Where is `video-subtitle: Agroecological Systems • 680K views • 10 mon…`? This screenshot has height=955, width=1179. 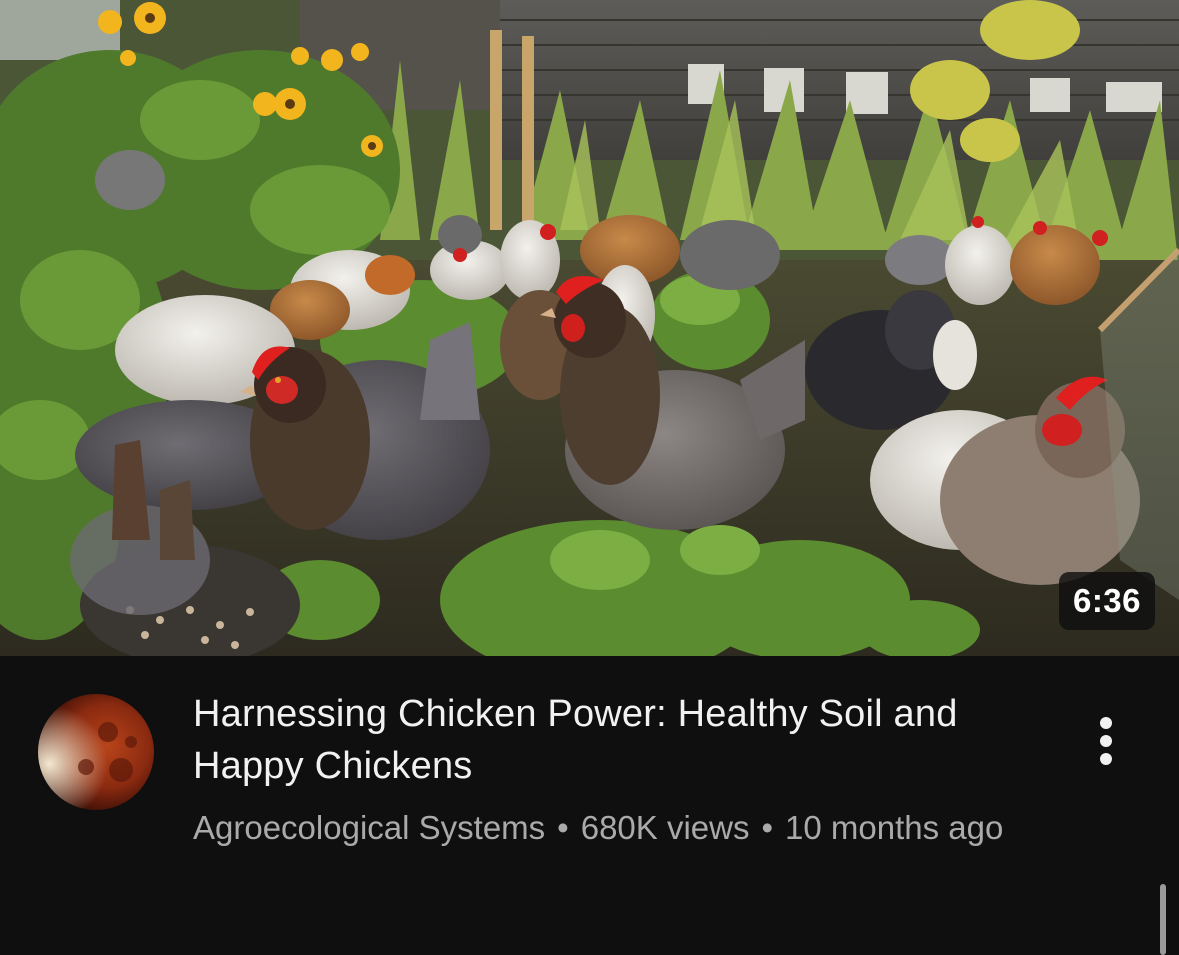 video-subtitle: Agroecological Systems • 680K views • 10 mon… is located at coordinates (623, 828).